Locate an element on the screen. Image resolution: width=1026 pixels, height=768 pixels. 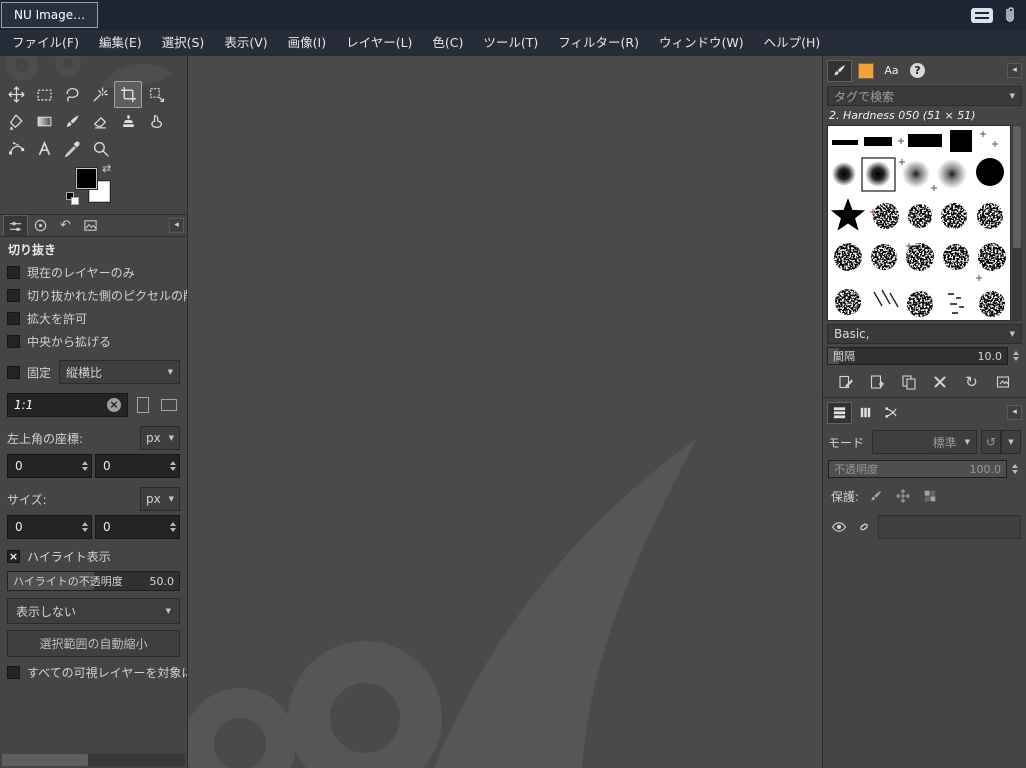
menu-tools: ツール(T) is located at coordinates (510, 43).